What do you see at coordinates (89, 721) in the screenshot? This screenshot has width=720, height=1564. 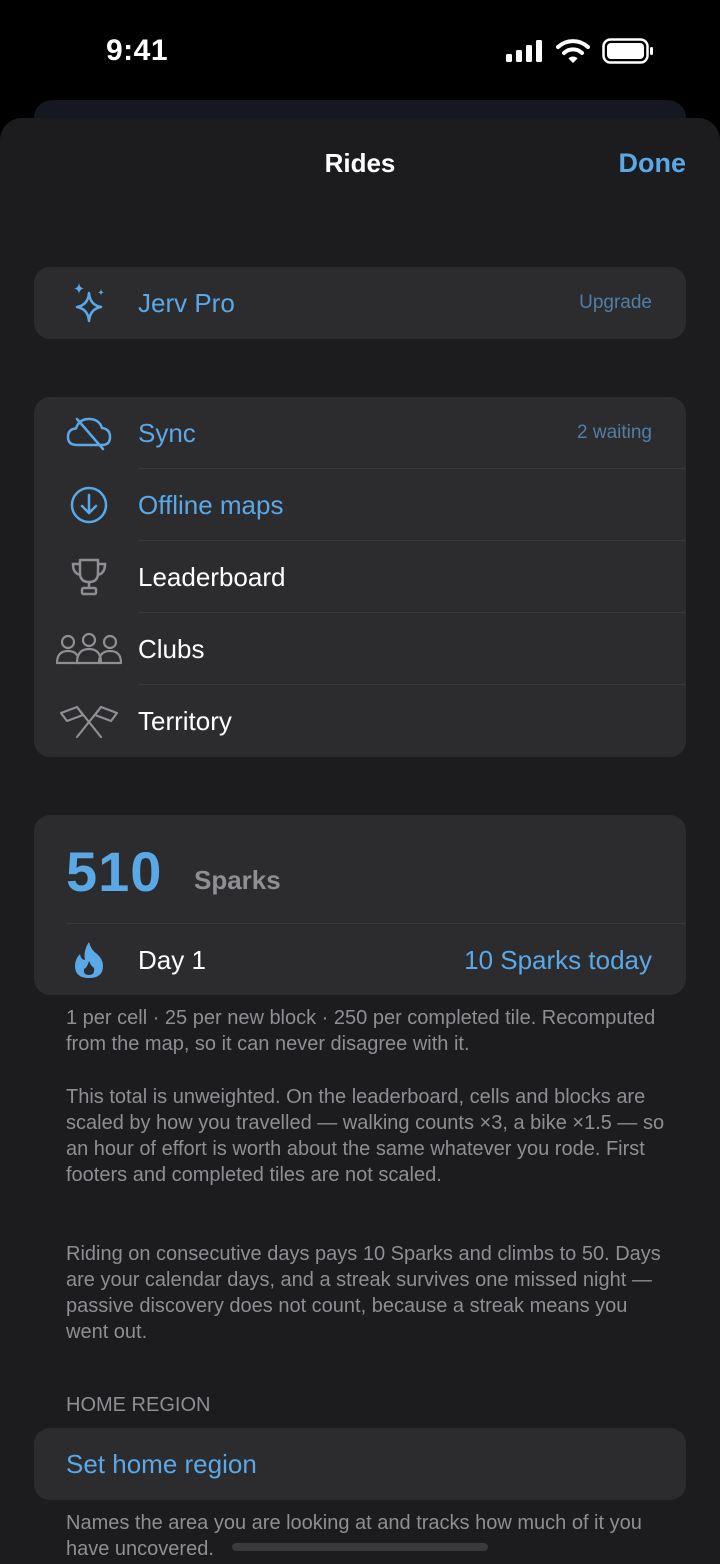 I see `crossed-flags-icon` at bounding box center [89, 721].